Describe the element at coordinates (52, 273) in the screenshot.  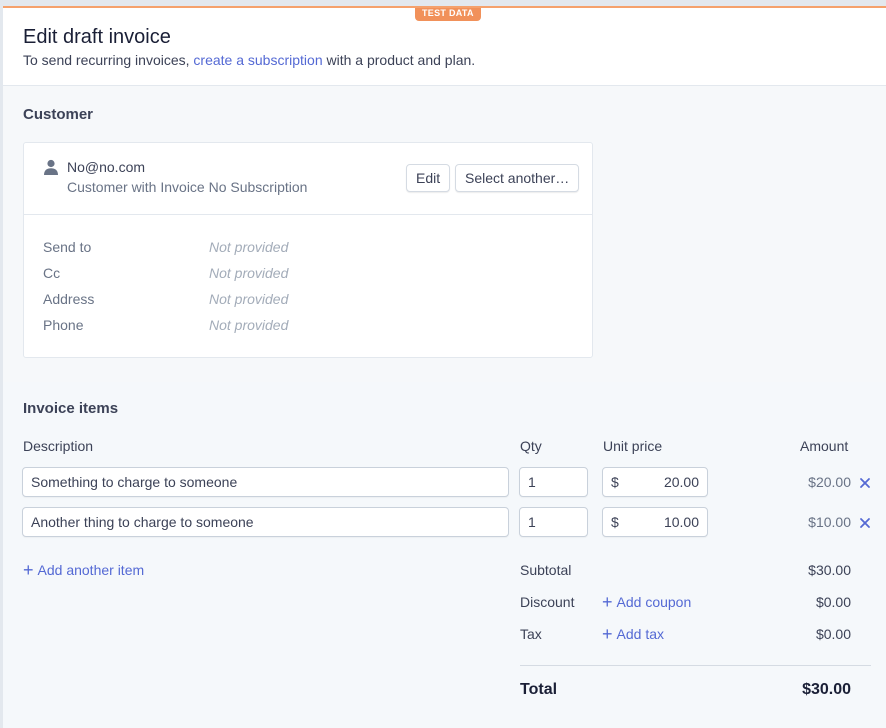
I see `cc-label: Cc` at that location.